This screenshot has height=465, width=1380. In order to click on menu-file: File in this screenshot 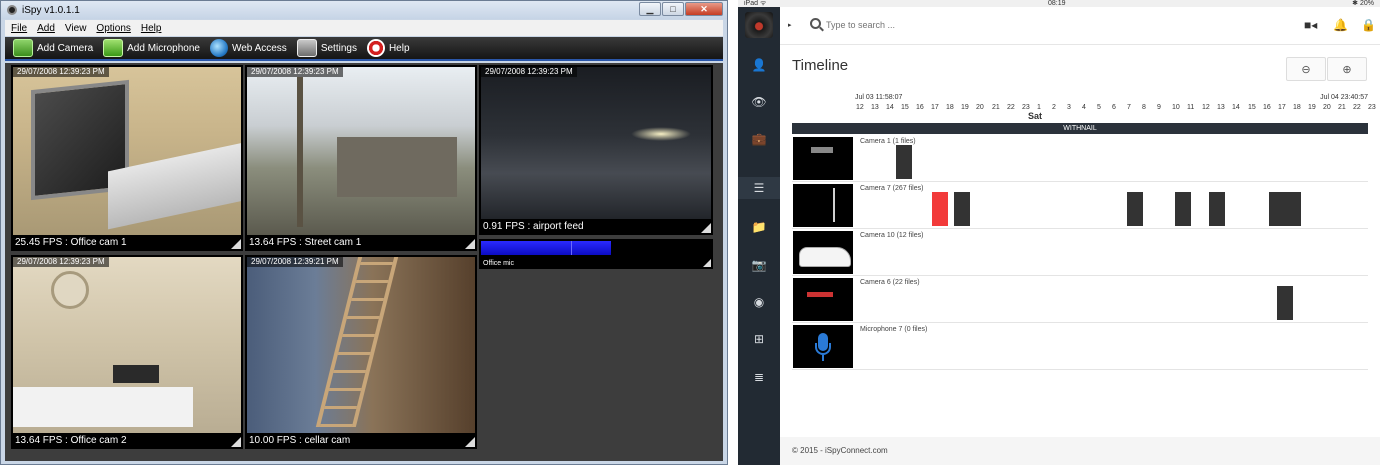, I will do `click(19, 28)`.